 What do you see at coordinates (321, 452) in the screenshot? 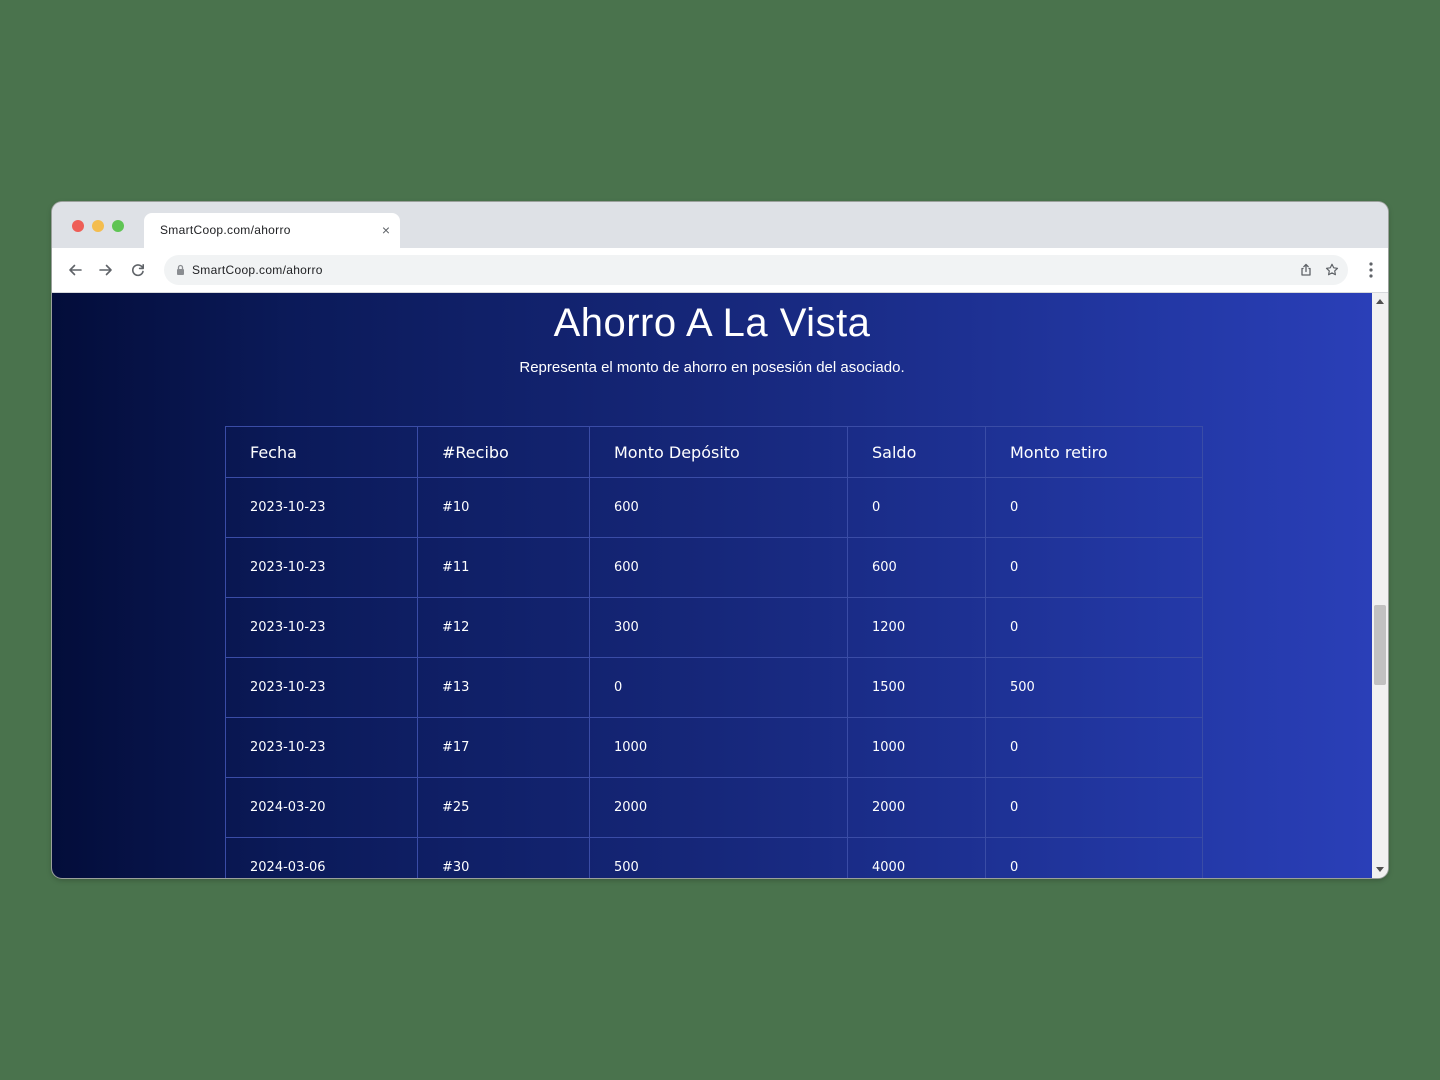
I see `column-header-fecha: Fecha` at bounding box center [321, 452].